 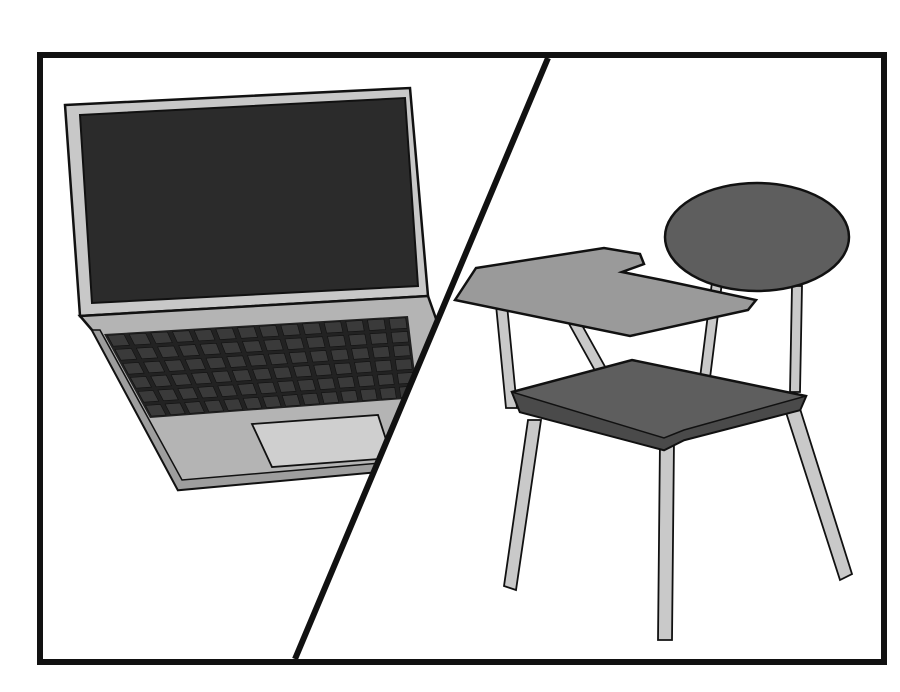 What do you see at coordinates (666, 540) in the screenshot?
I see `leg-front` at bounding box center [666, 540].